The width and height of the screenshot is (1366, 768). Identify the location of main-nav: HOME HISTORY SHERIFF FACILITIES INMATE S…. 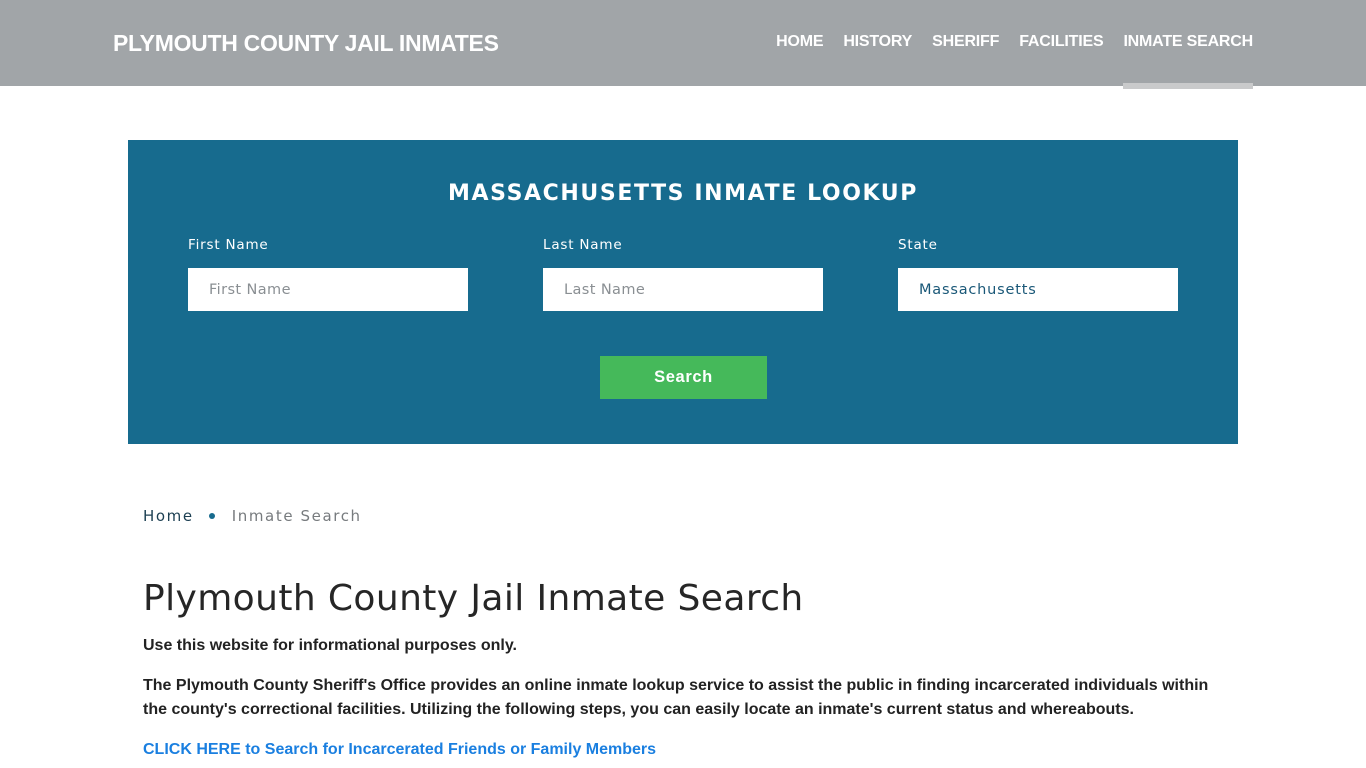
(1014, 44).